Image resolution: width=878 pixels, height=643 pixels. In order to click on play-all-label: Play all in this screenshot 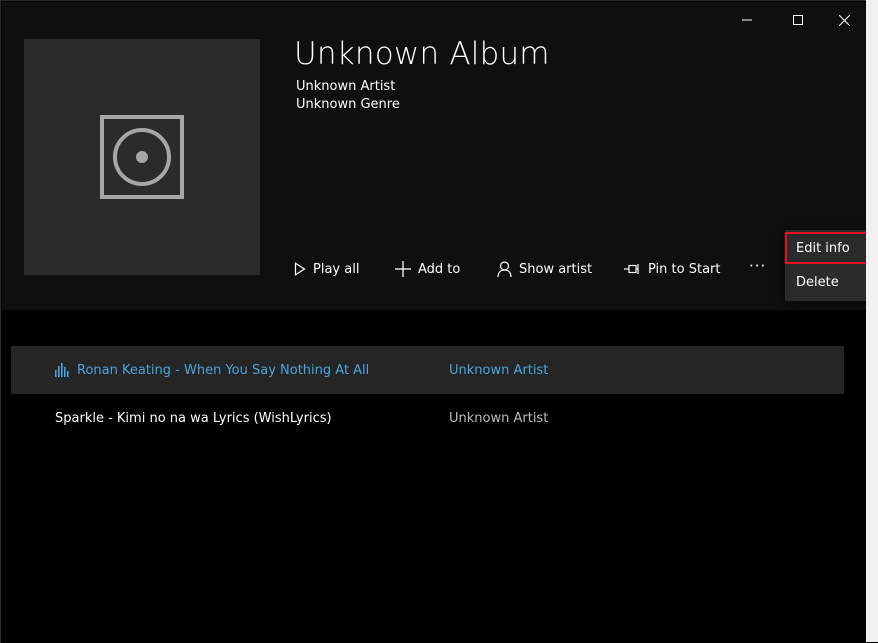, I will do `click(336, 269)`.